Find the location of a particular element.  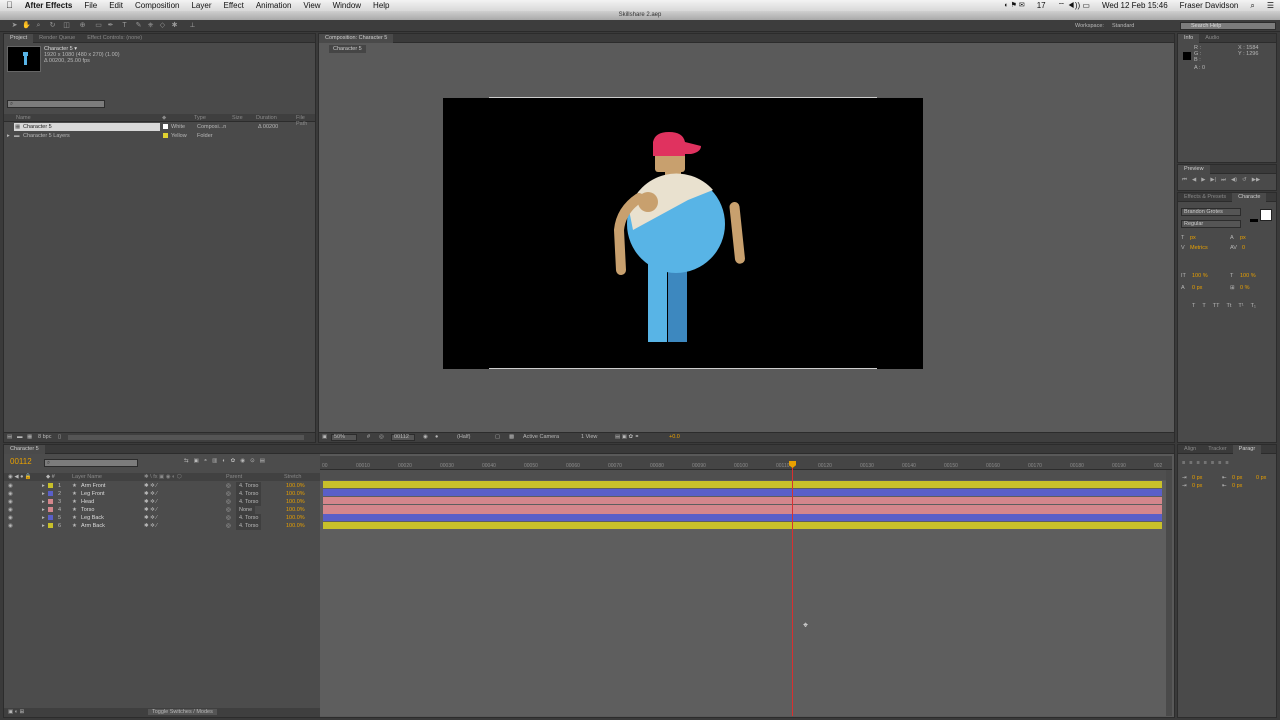

col-size: Size is located at coordinates (237, 118).